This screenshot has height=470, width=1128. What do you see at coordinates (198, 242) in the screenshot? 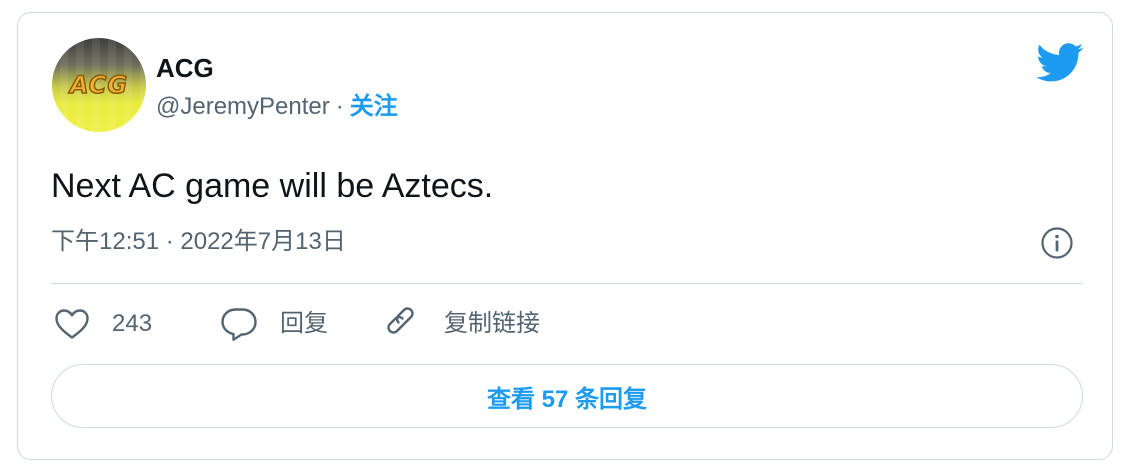
I see `tweet-timestamp: 下午12:51 · 2022年7月13日` at bounding box center [198, 242].